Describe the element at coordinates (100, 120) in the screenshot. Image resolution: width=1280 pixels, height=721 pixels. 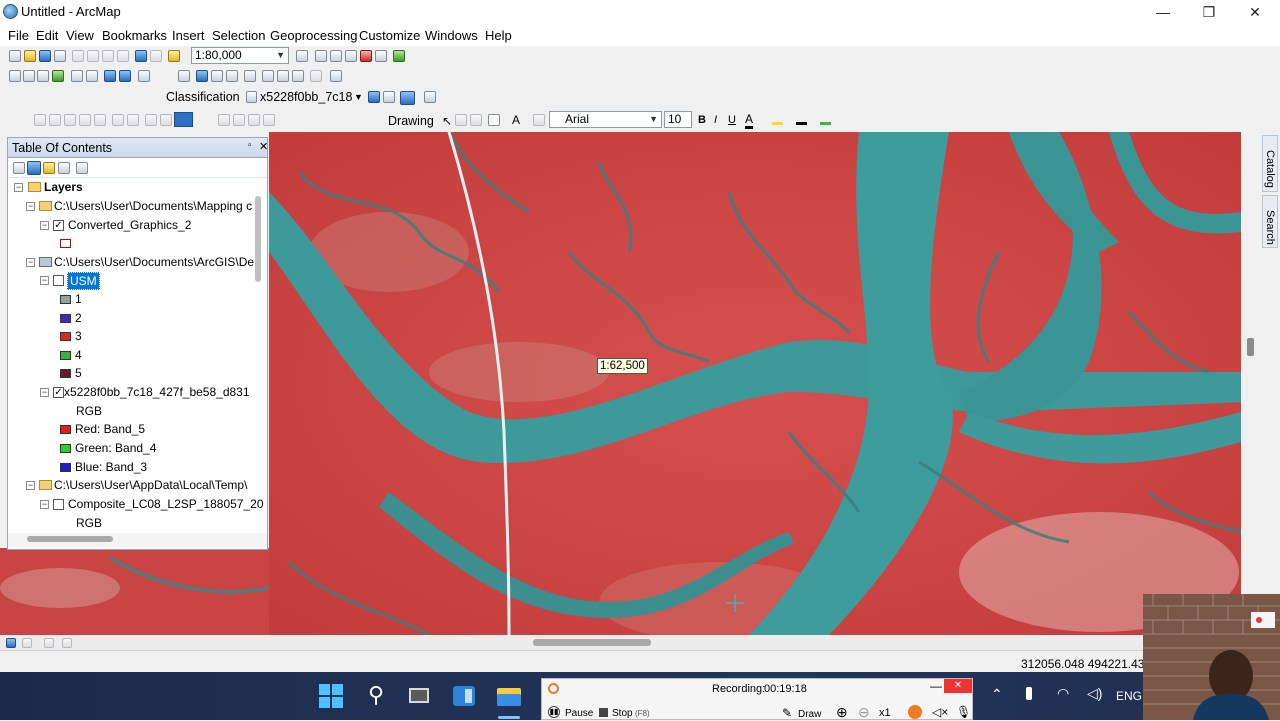
I see `layout-page-icon` at that location.